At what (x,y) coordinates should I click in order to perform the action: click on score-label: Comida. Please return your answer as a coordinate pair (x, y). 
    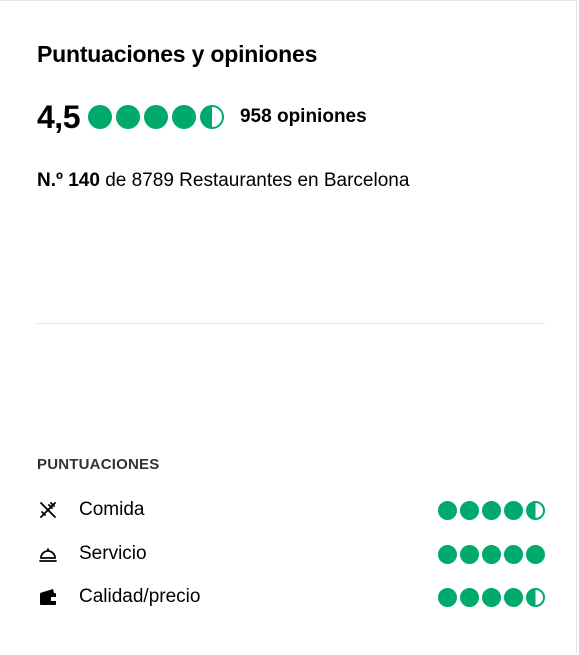
    Looking at the image, I should click on (112, 509).